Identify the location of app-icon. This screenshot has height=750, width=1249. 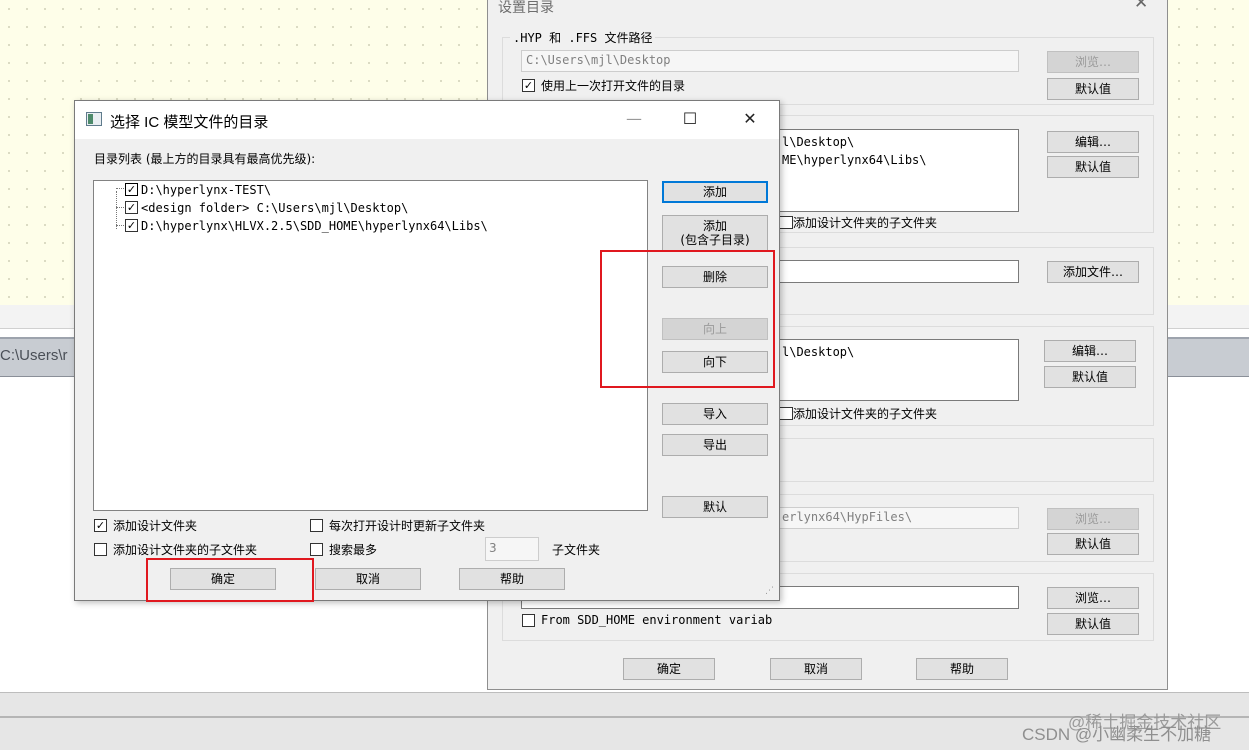
(94, 119).